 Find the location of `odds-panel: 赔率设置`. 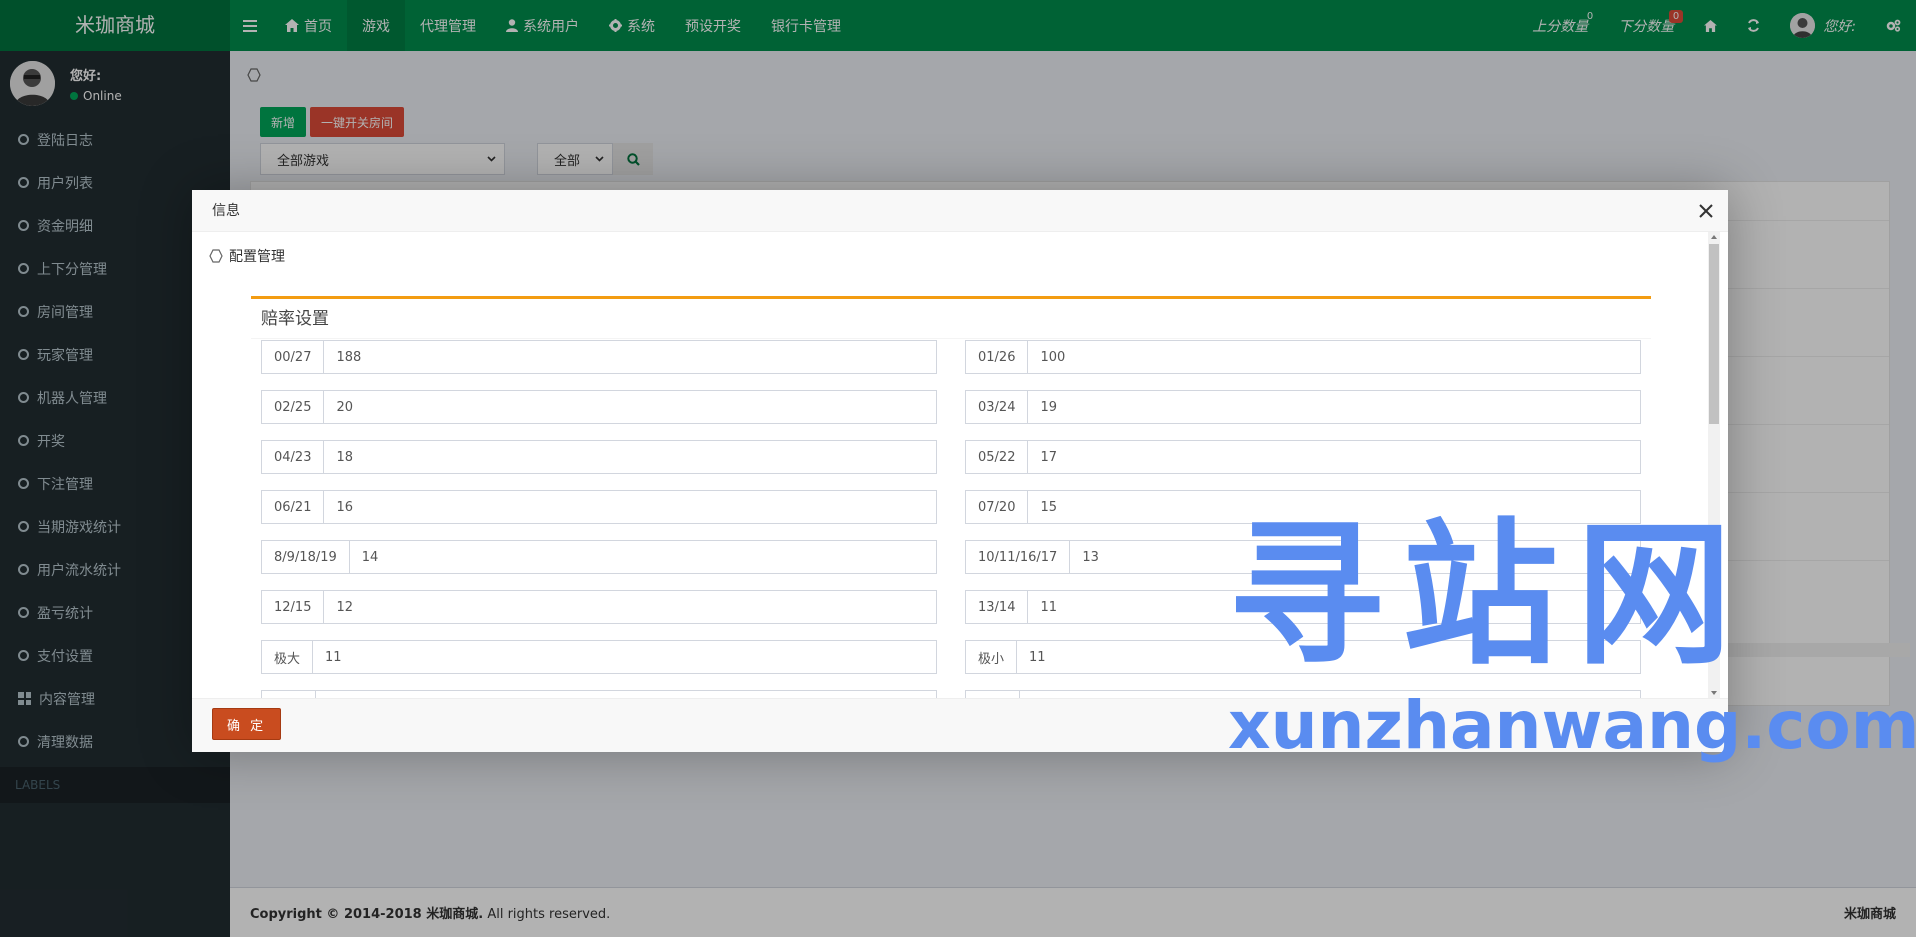

odds-panel: 赔率设置 is located at coordinates (951, 317).